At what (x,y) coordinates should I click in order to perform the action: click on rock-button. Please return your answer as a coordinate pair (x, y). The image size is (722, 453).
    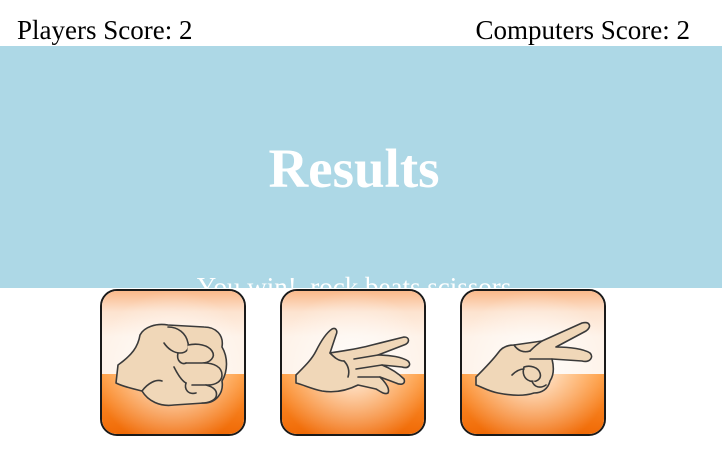
    Looking at the image, I should click on (173, 362).